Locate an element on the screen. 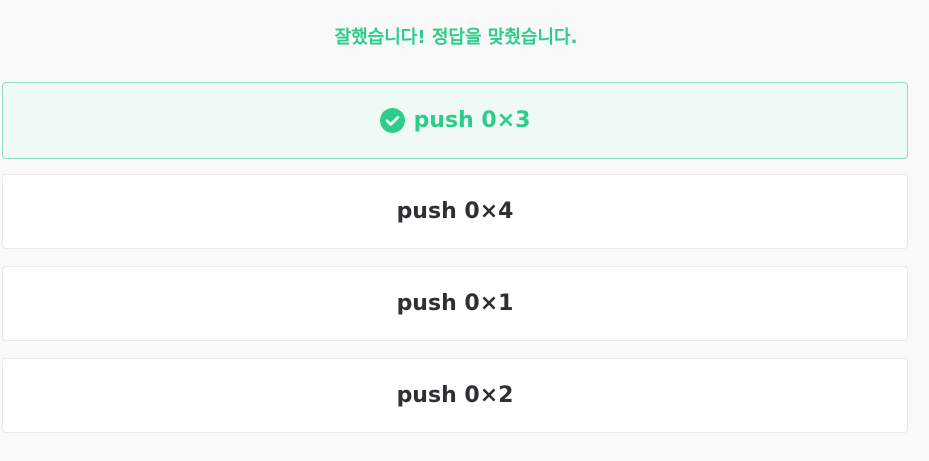 Image resolution: width=929 pixels, height=461 pixels. check-circle-icon is located at coordinates (392, 120).